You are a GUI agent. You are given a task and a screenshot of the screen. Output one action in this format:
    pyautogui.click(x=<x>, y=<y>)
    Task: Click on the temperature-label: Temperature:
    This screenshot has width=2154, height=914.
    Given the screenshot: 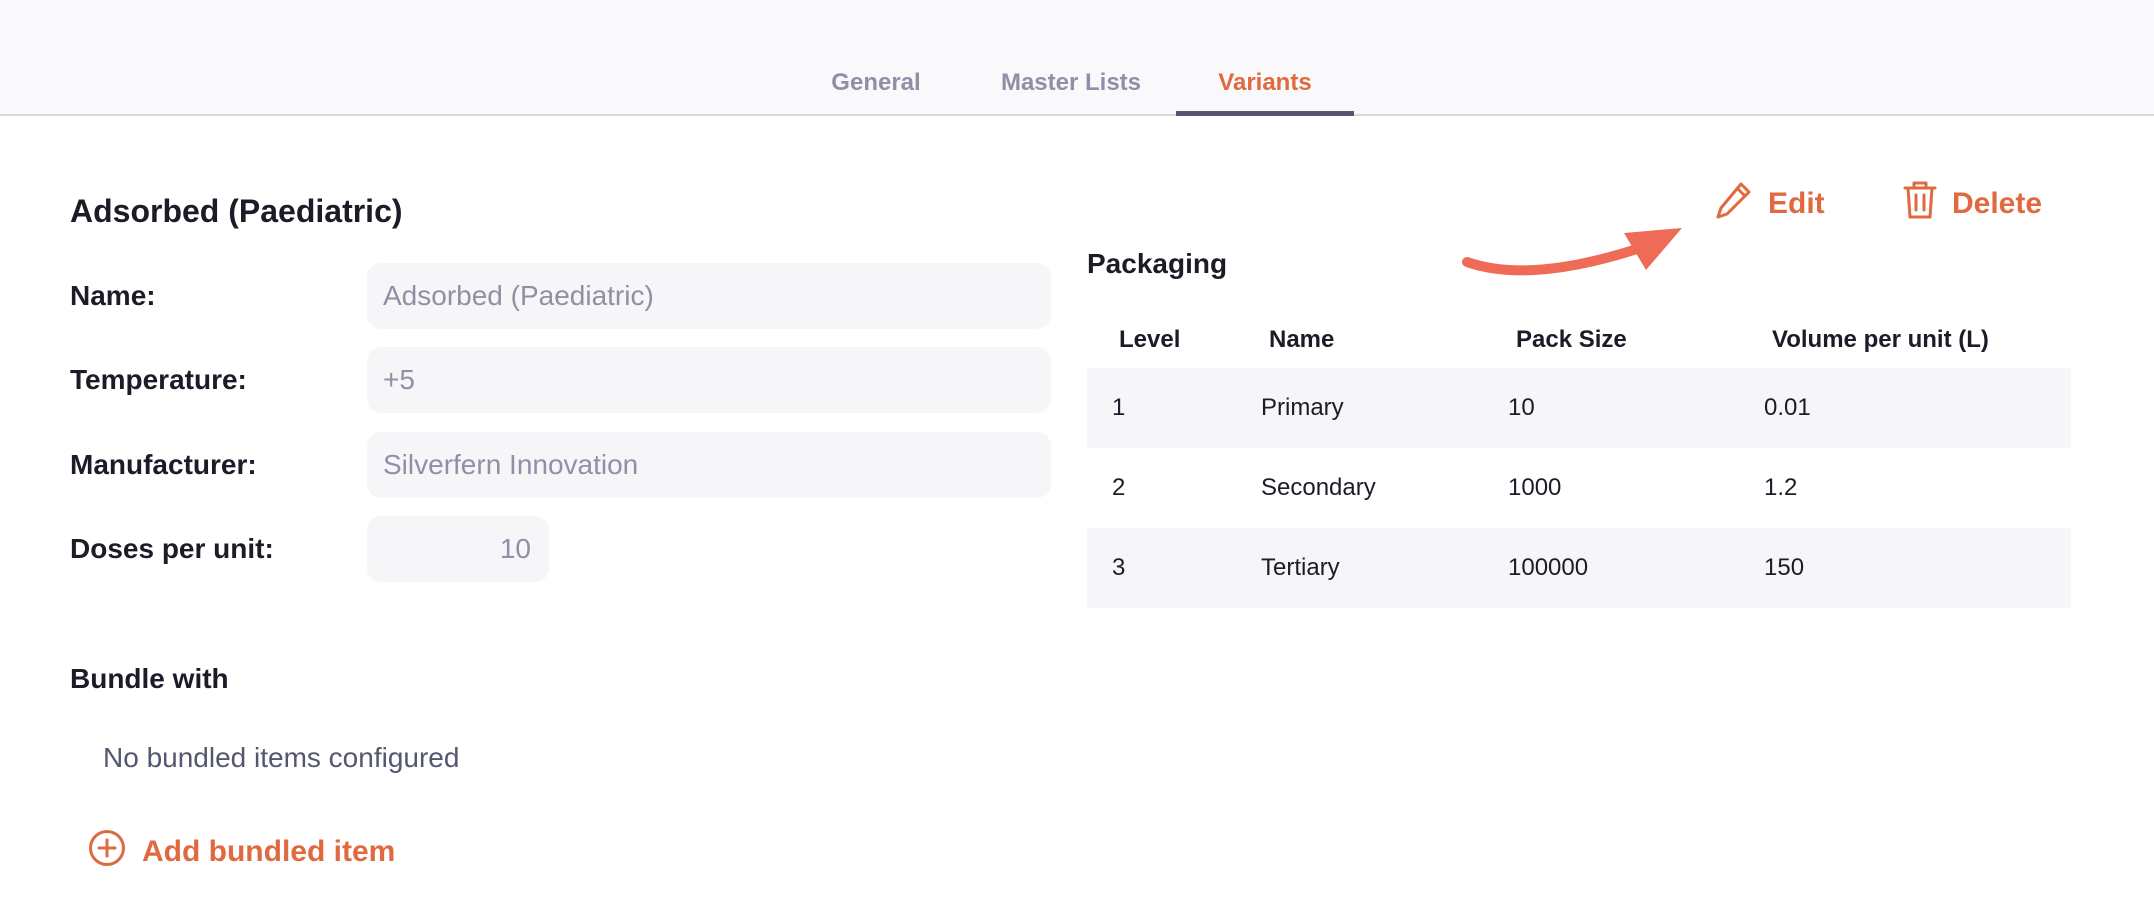 What is the action you would take?
    pyautogui.click(x=158, y=379)
    